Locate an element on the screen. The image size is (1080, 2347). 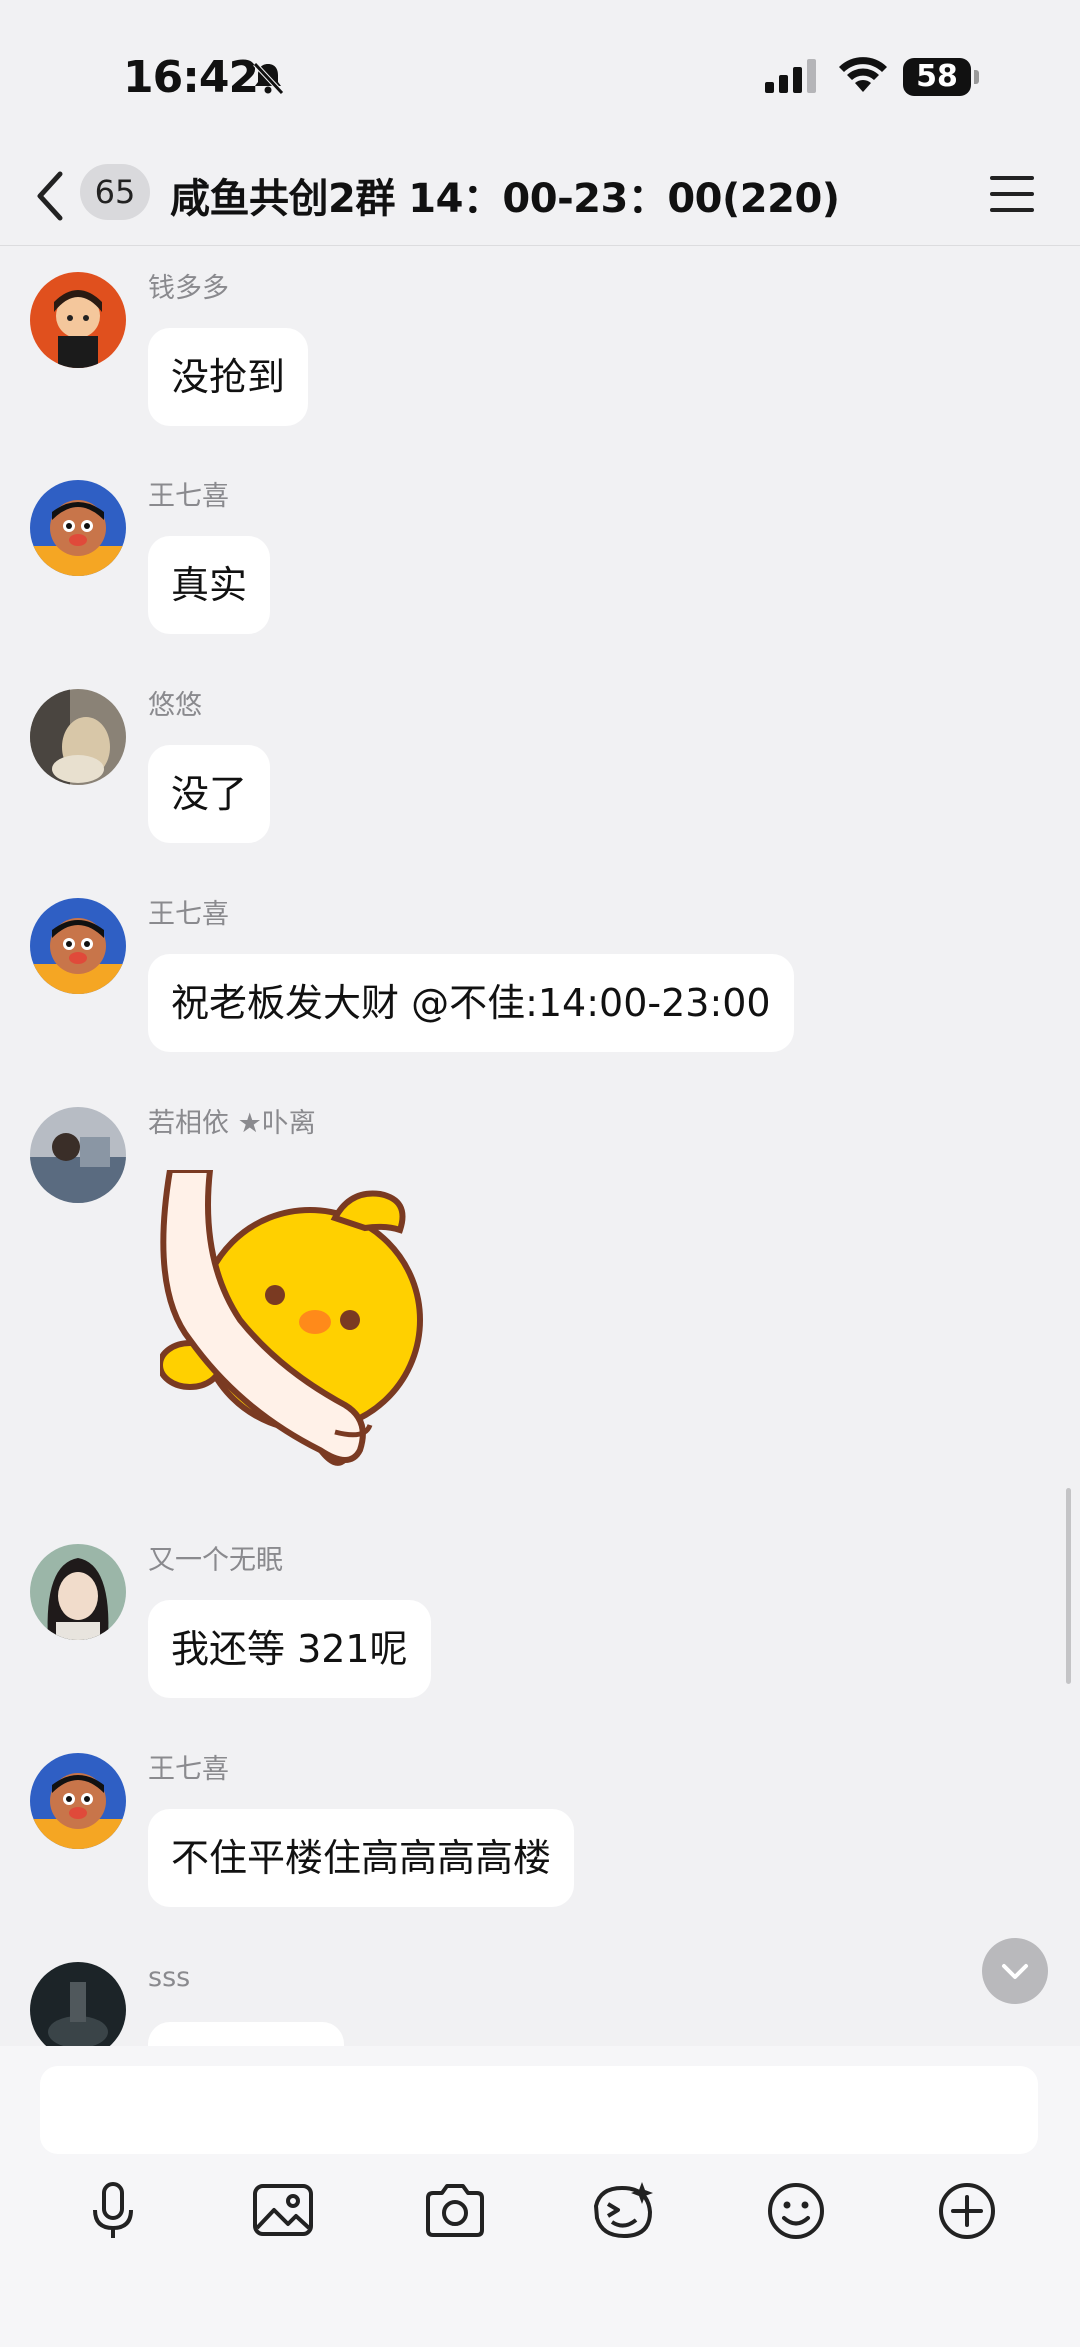
message-bubble: 没抢到 is located at coordinates (228, 377).